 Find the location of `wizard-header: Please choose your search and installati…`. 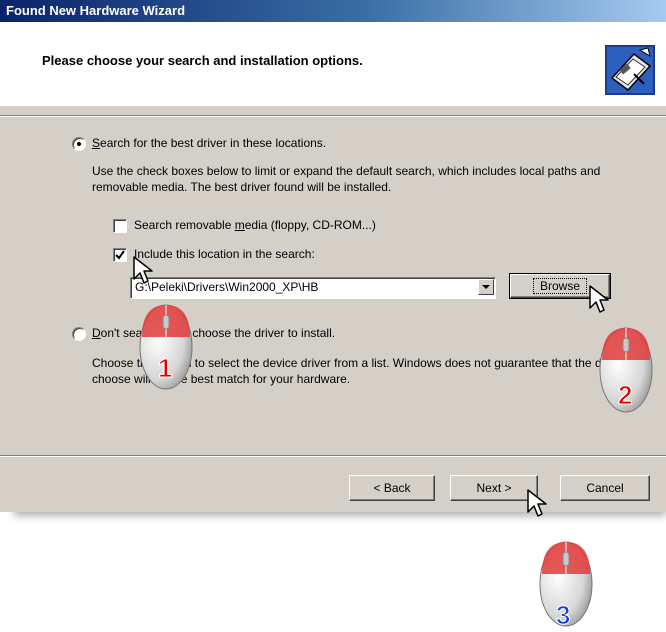

wizard-header: Please choose your search and installati… is located at coordinates (333, 64).